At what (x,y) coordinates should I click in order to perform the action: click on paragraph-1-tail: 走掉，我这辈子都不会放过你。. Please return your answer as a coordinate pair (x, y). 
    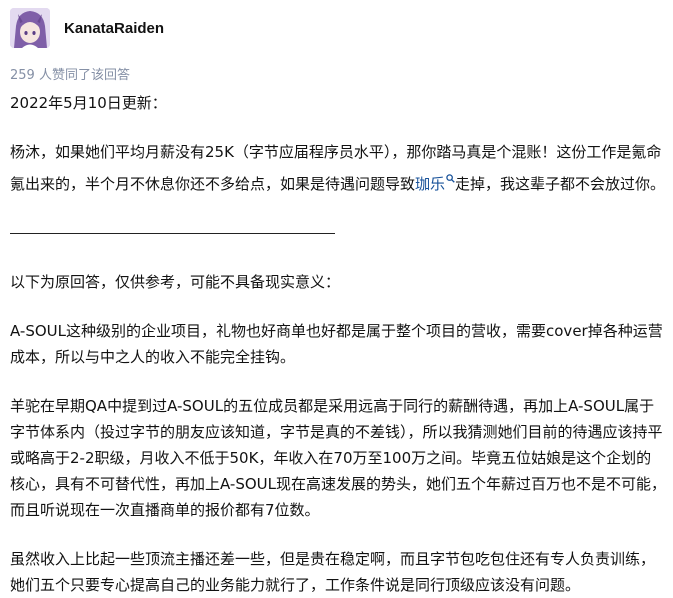
    Looking at the image, I should click on (560, 184).